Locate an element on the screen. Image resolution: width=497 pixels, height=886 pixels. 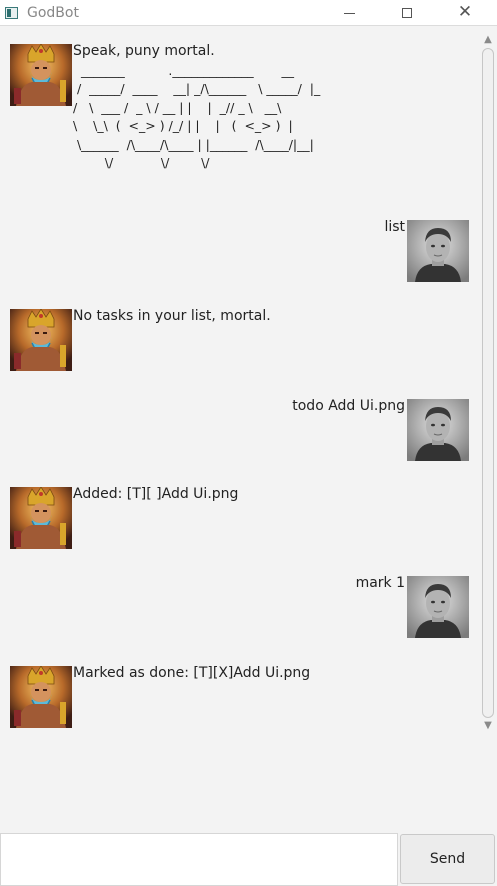
app-icon is located at coordinates (11, 12).